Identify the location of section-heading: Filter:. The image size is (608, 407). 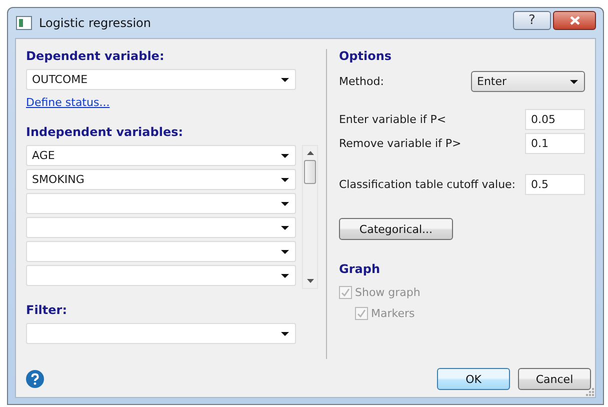
(47, 311).